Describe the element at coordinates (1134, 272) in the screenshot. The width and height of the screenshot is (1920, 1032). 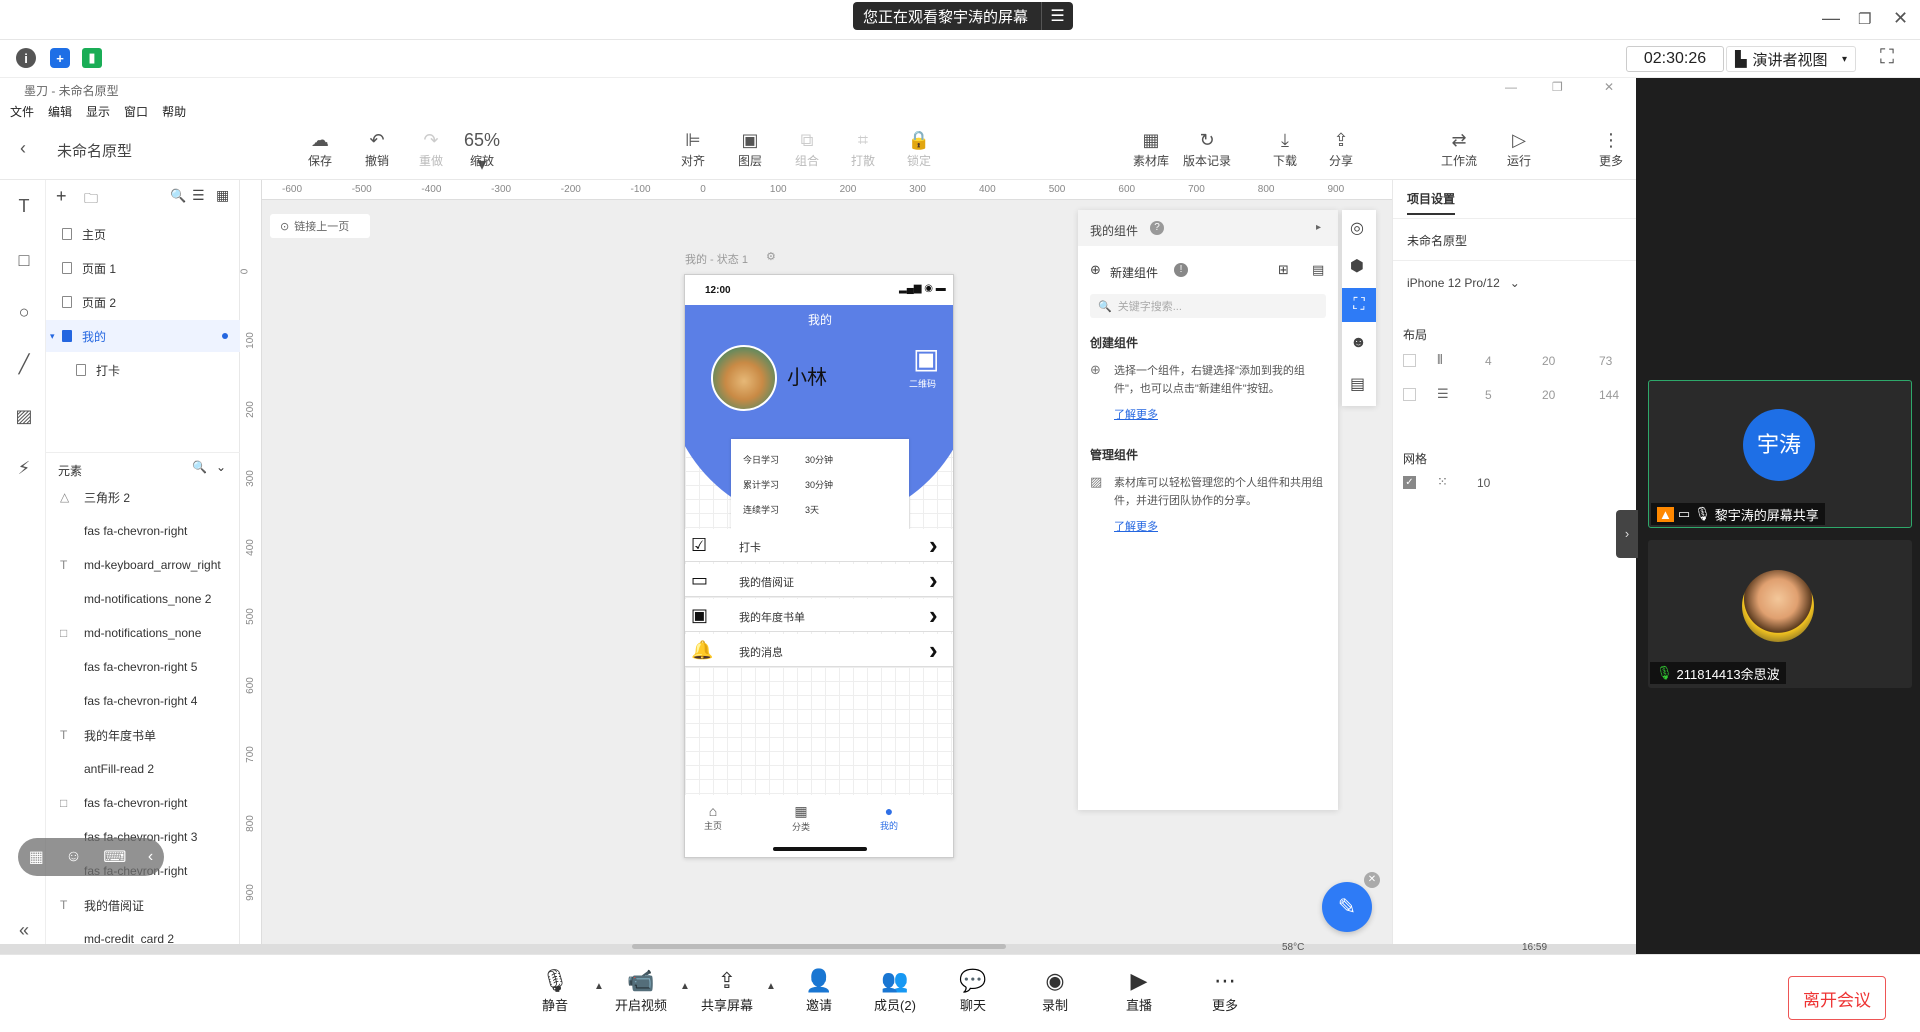
I see `new-component-button: 新建组件` at that location.